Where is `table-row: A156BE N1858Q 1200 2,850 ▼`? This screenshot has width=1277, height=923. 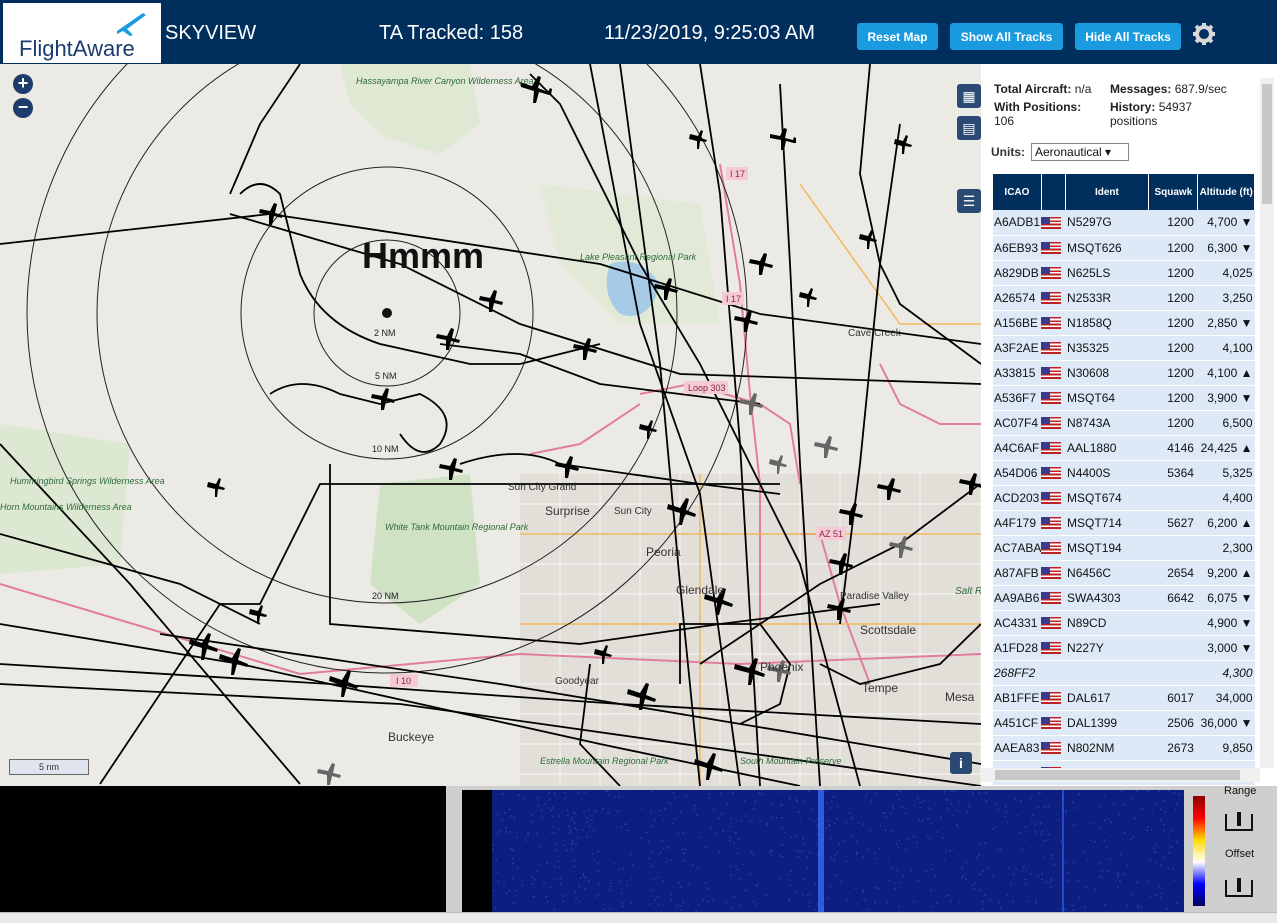 table-row: A156BE N1858Q 1200 2,850 ▼ is located at coordinates (1124, 323).